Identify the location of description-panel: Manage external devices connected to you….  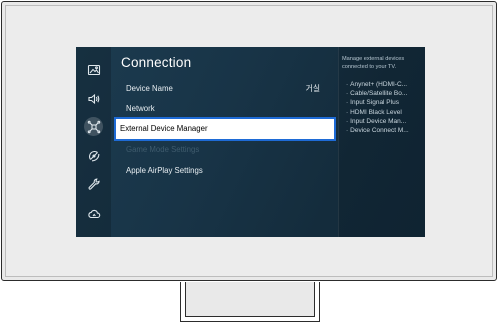
(381, 142).